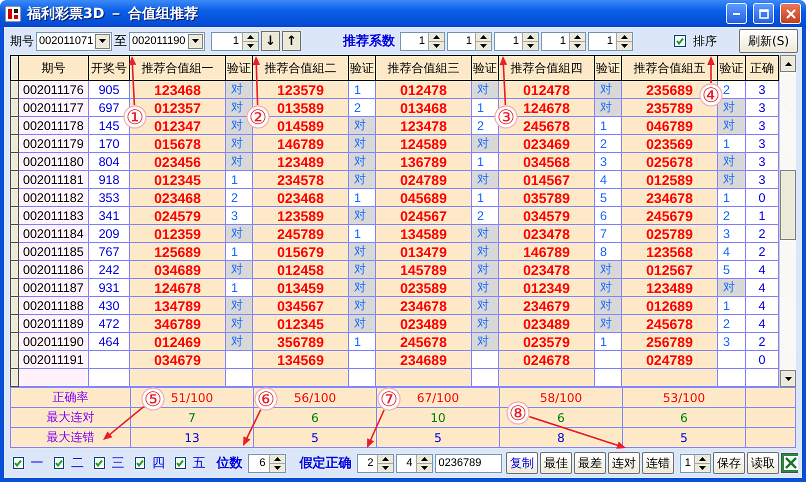 This screenshot has height=482, width=806. Describe the element at coordinates (53, 269) in the screenshot. I see `issue-cell: 002011186` at that location.